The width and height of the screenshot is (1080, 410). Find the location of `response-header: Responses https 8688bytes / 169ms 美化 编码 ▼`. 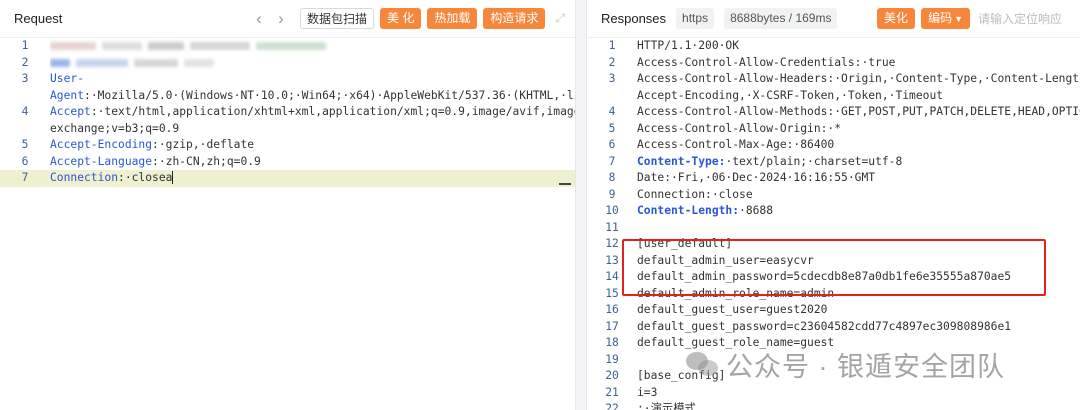

response-header: Responses https 8688bytes / 169ms 美化 编码 ▼ is located at coordinates (833, 19).